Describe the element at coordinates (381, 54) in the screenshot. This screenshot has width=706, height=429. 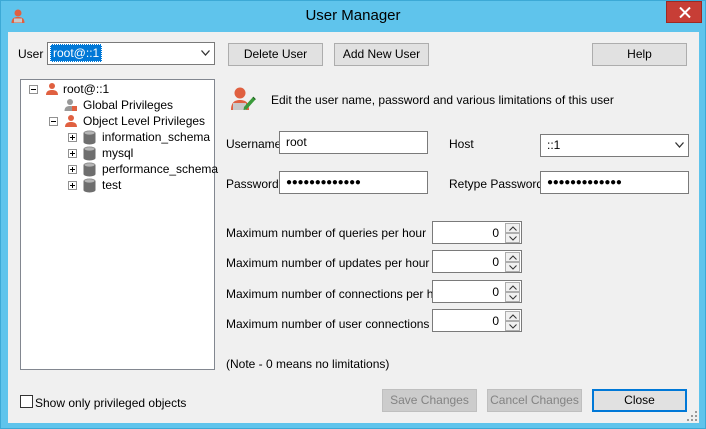
I see `add-new-user-button: Add New User` at that location.